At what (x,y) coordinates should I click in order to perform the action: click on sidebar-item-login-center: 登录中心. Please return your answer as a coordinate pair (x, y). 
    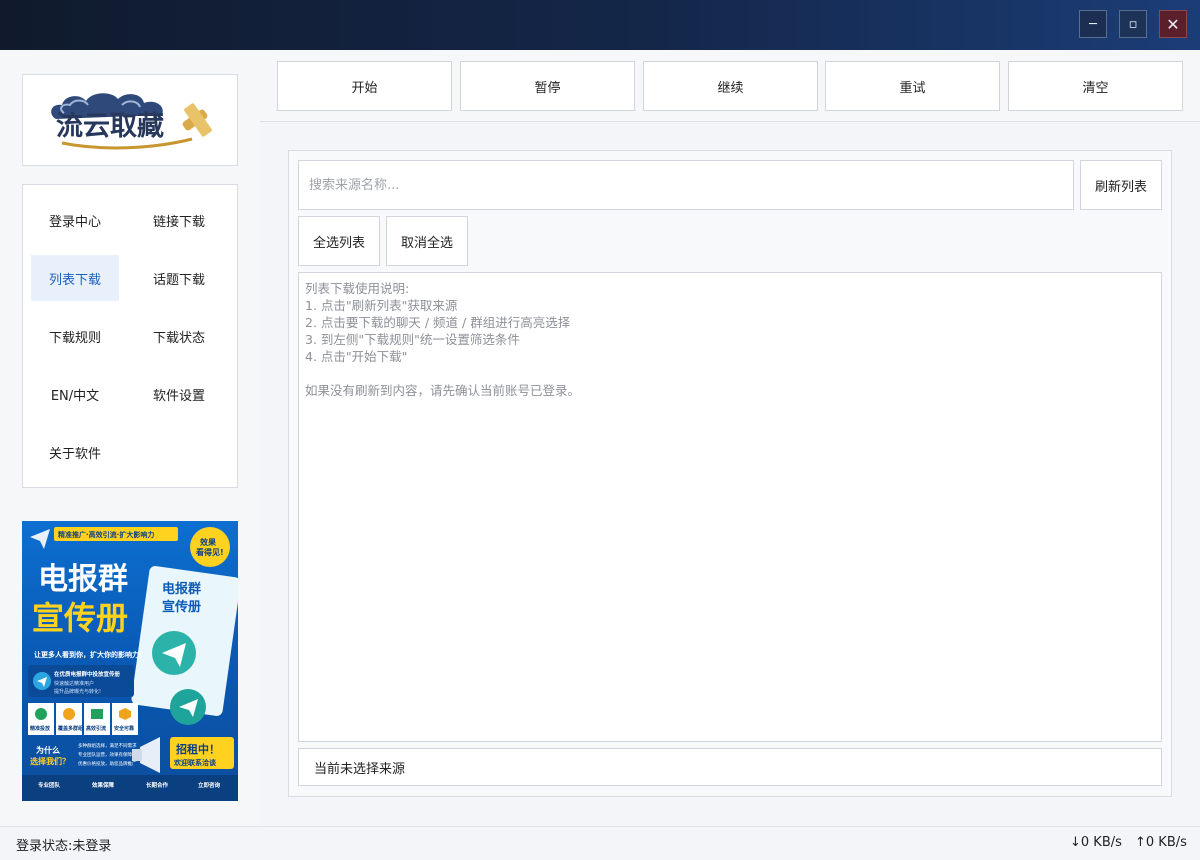
    Looking at the image, I should click on (75, 220).